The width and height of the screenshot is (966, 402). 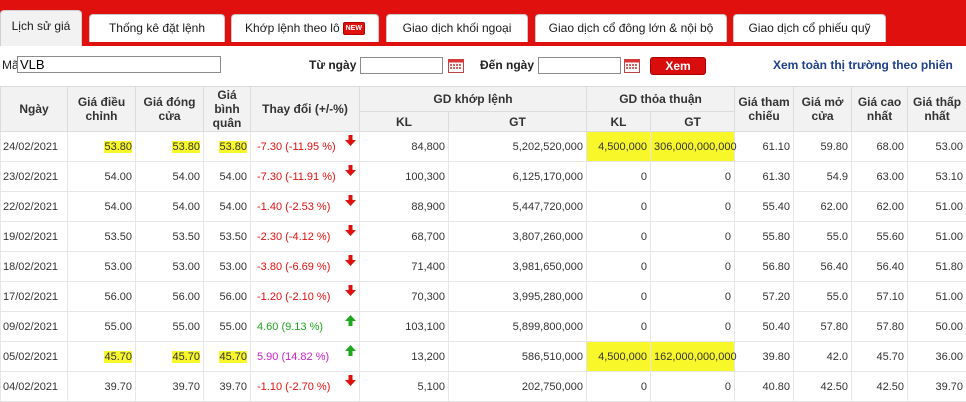 I want to click on tab-label: Lịch sử giá, so click(x=41, y=26).